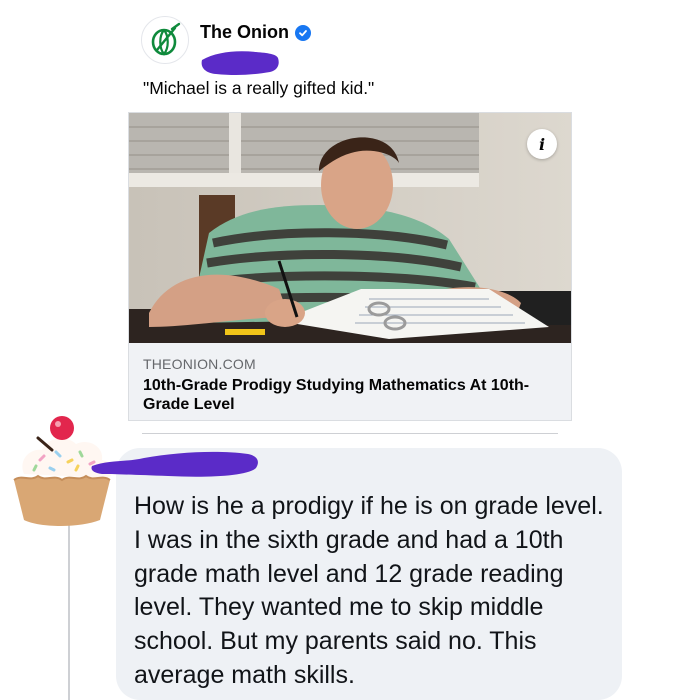  I want to click on verified-badge-icon, so click(303, 32).